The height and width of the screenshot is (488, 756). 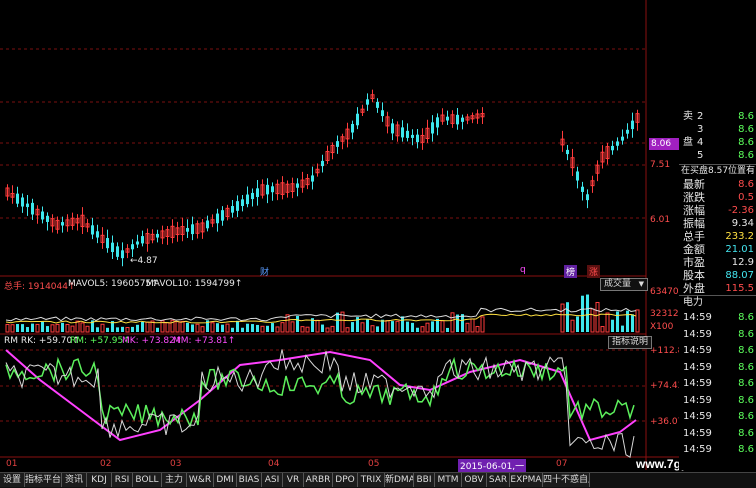 What do you see at coordinates (43, 480) in the screenshot?
I see `tab-1: 指标平台` at bounding box center [43, 480].